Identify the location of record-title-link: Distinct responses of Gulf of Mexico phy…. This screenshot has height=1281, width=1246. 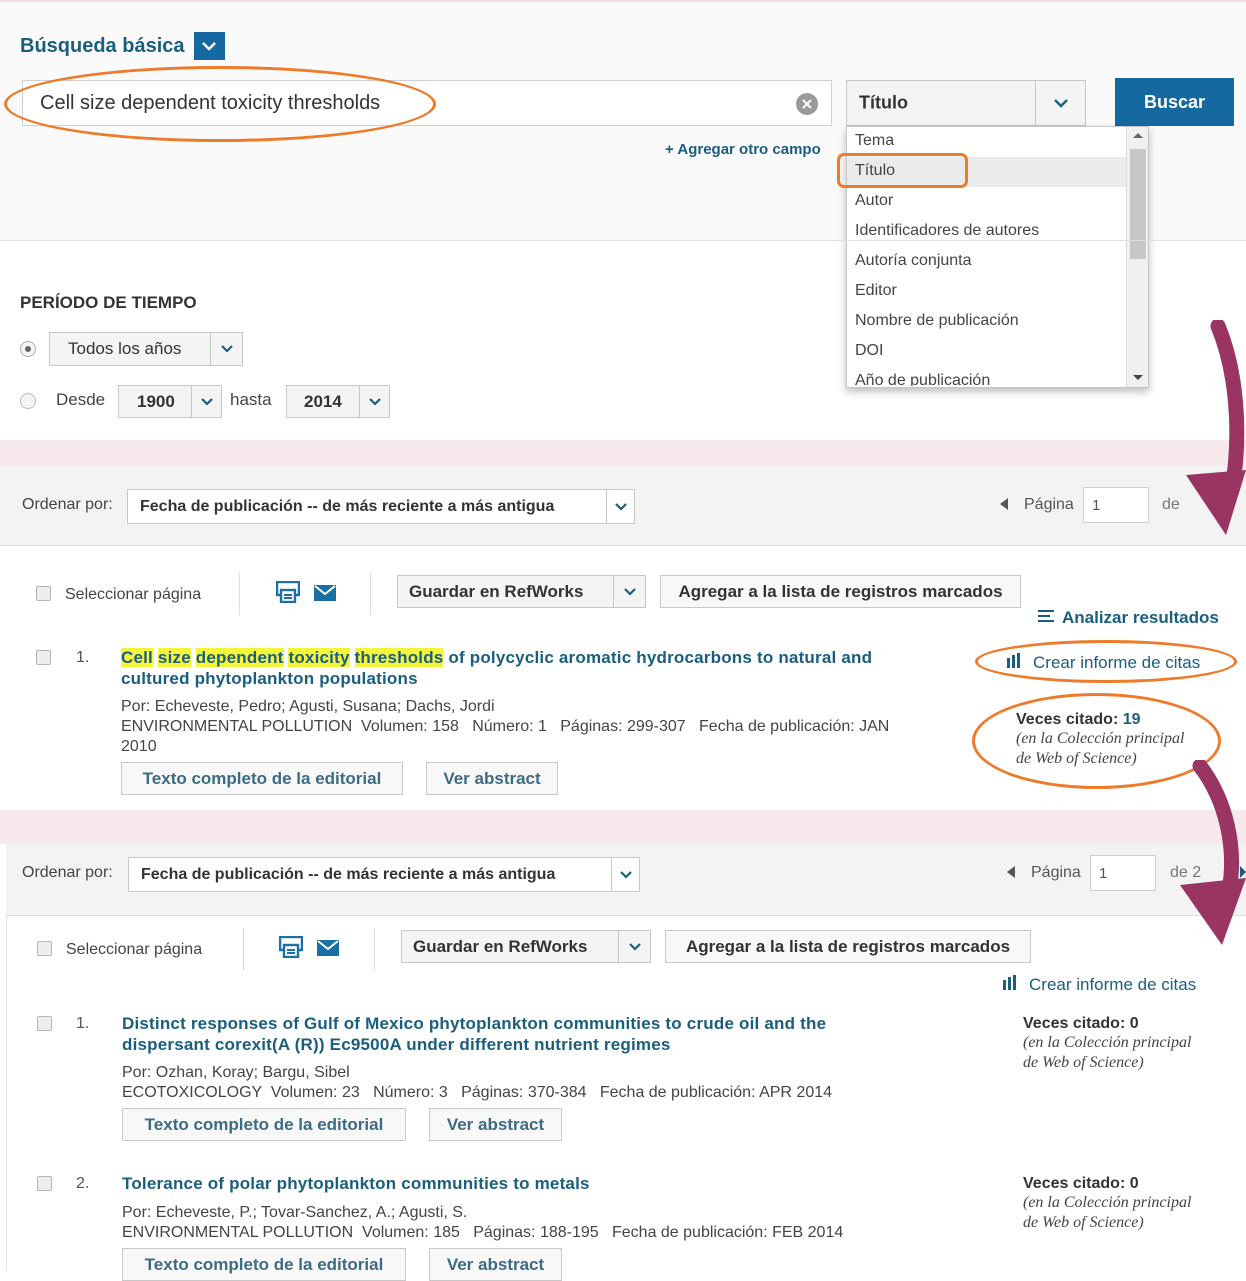
(552, 1034).